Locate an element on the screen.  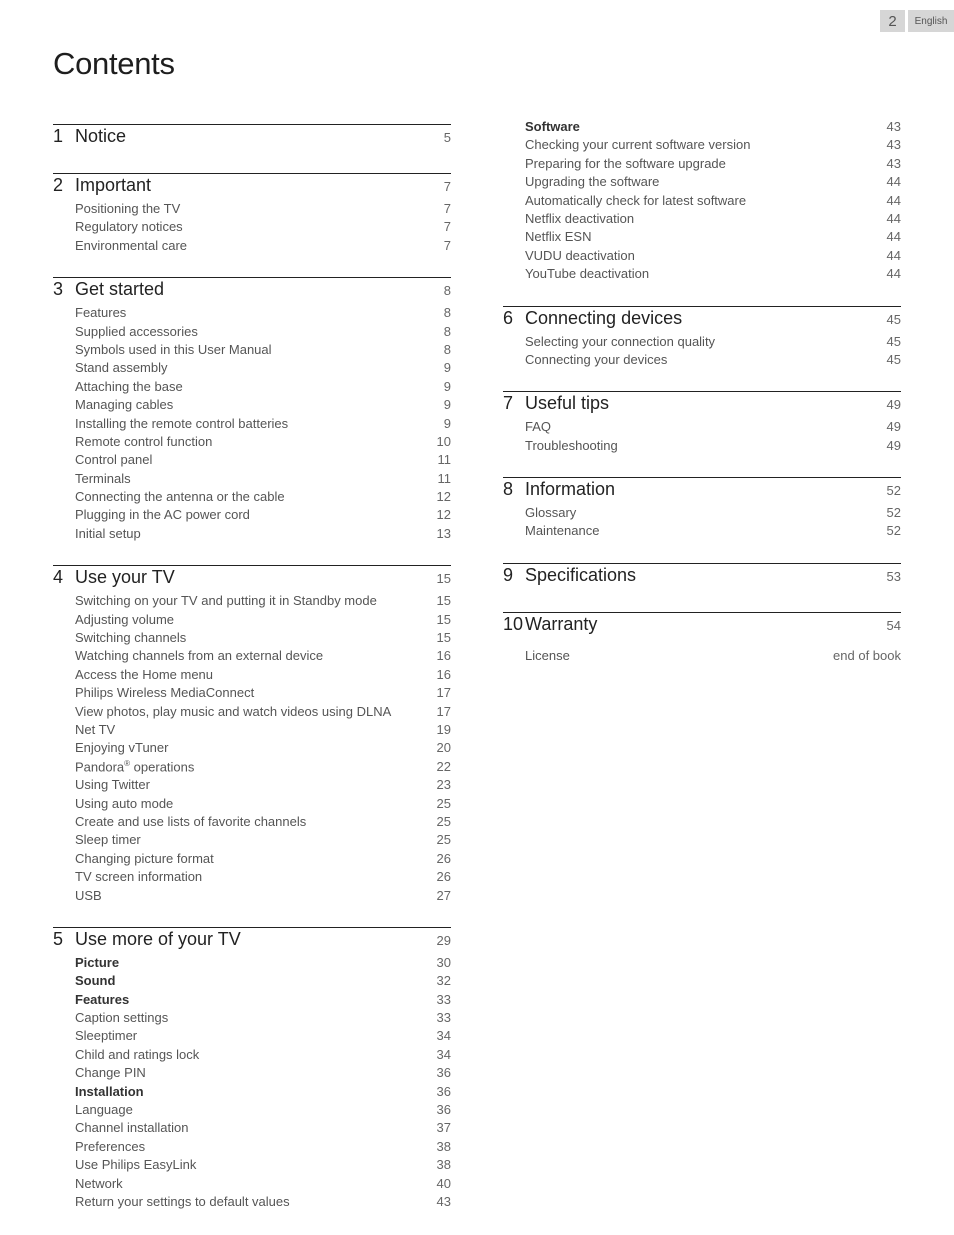
toc-entry: Sleep timer 25 is located at coordinates (252, 841).